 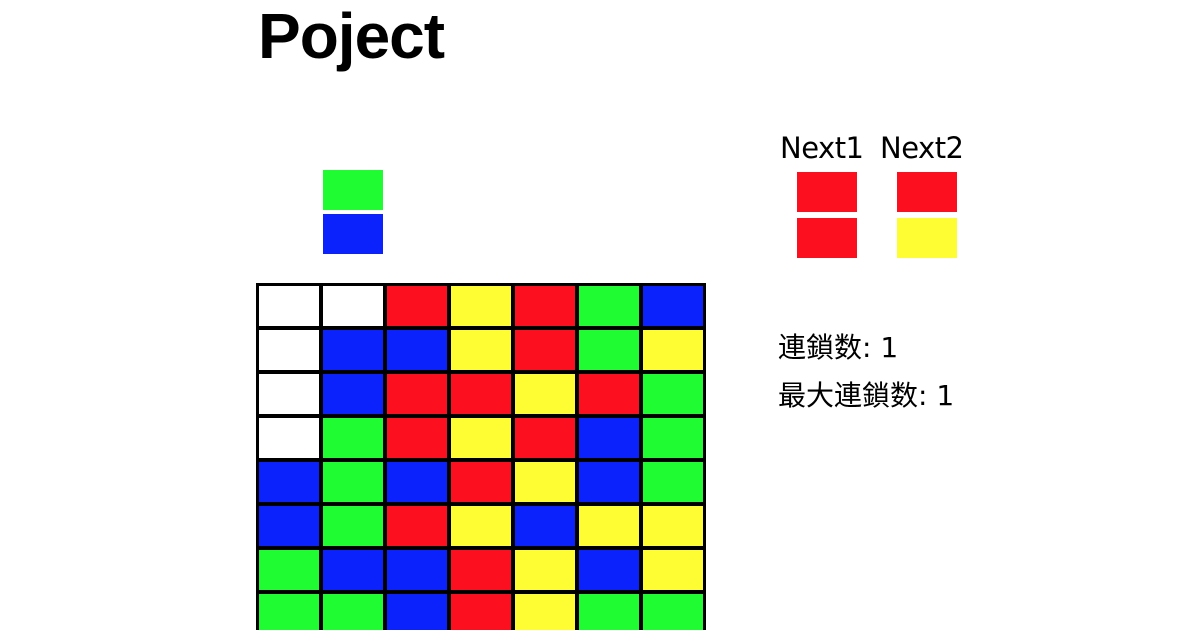 I want to click on max-chain-count: 最大連鎖数: 1, so click(x=866, y=396).